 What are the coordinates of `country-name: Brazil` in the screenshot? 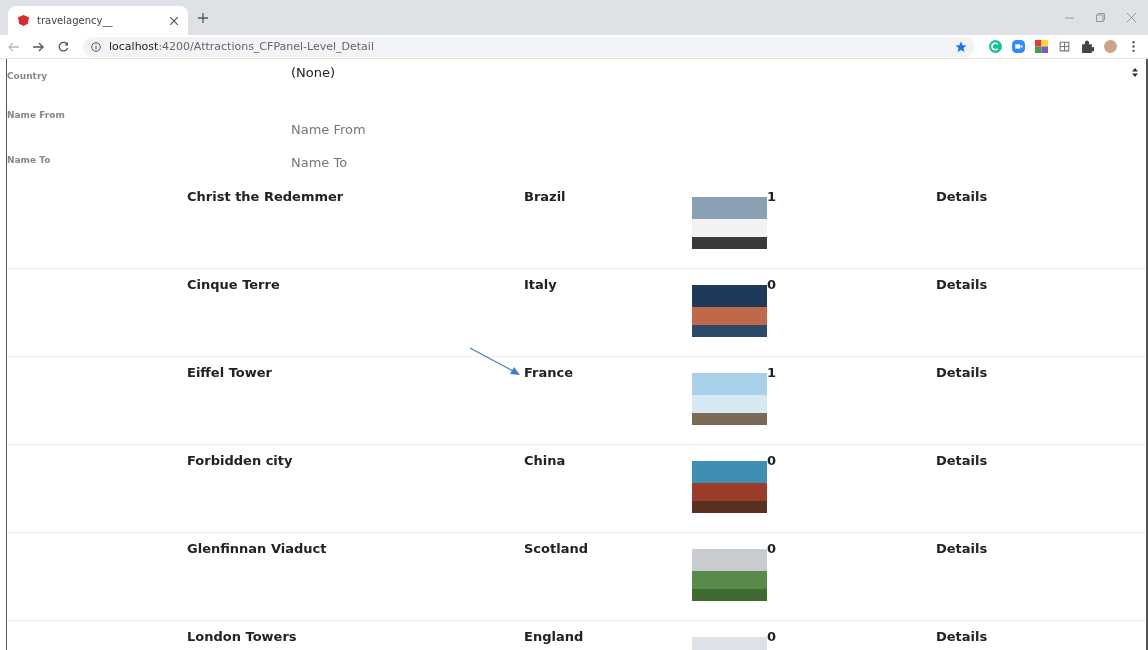 It's located at (545, 197).